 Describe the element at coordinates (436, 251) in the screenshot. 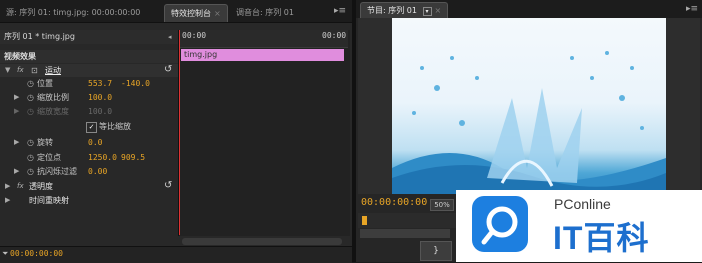

I see `mark-out-button: }` at that location.